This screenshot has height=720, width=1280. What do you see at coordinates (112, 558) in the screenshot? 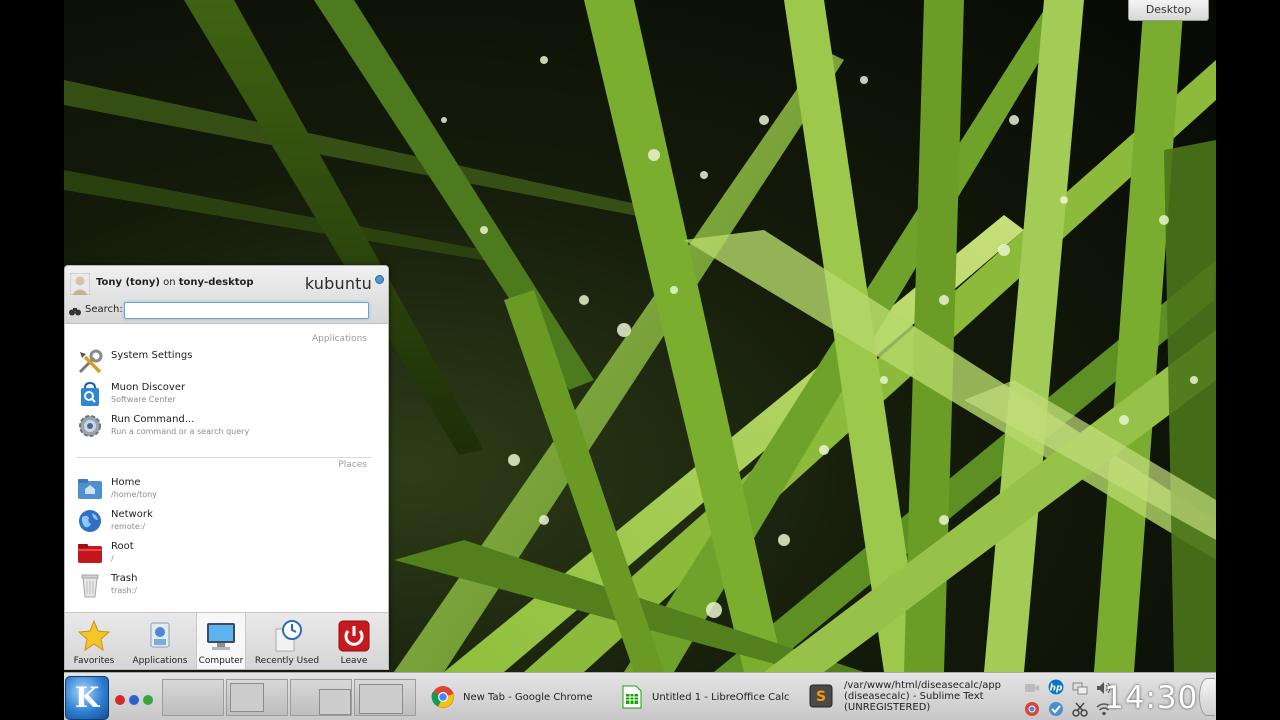
I see `place-subtitle: /` at bounding box center [112, 558].